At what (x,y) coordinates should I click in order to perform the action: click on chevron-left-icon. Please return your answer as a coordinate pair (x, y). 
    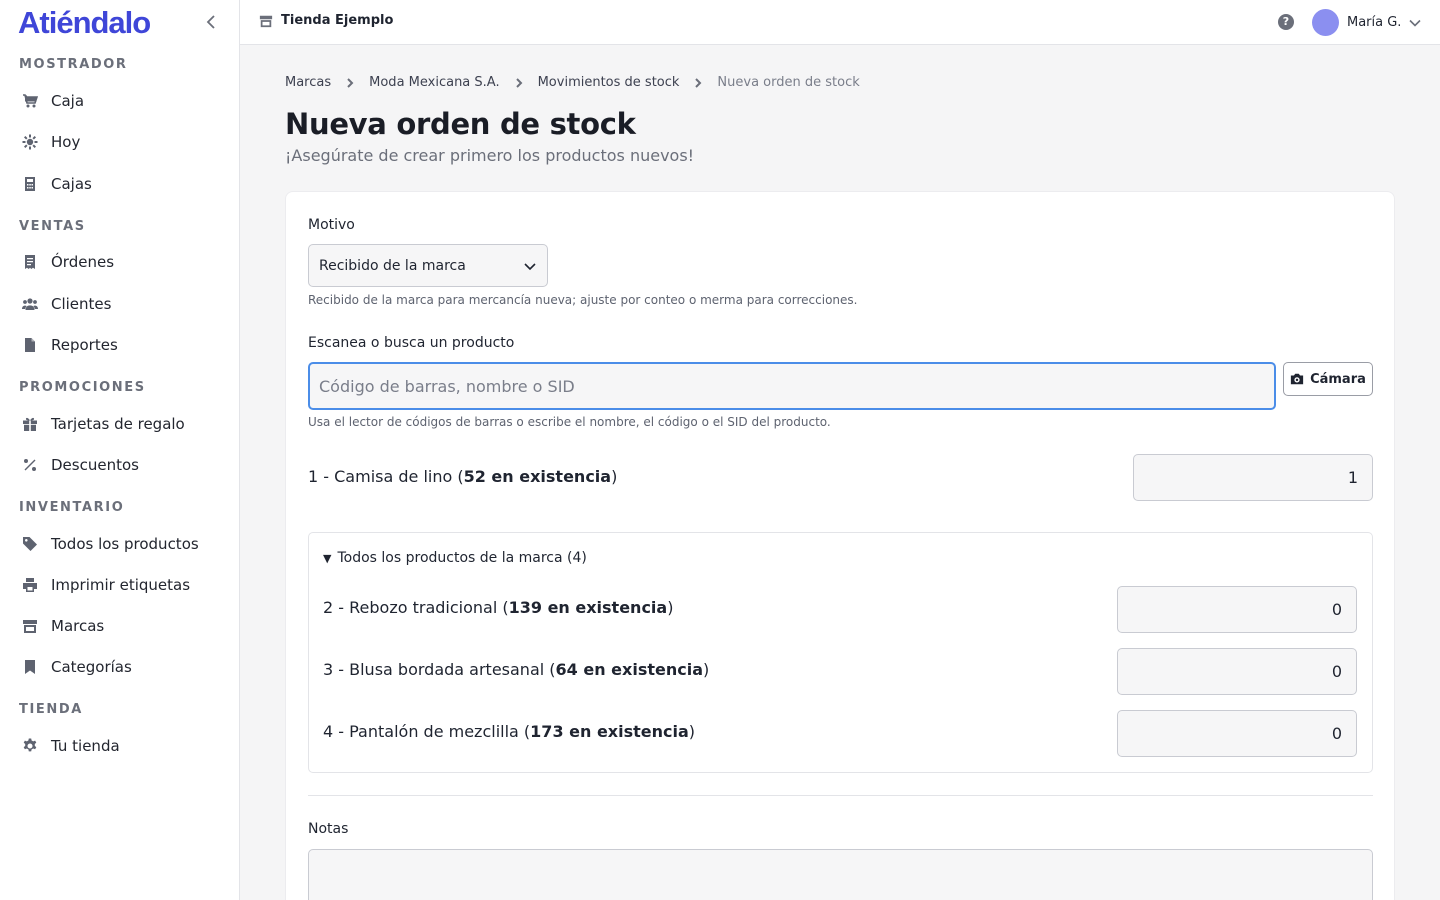
    Looking at the image, I should click on (210, 22).